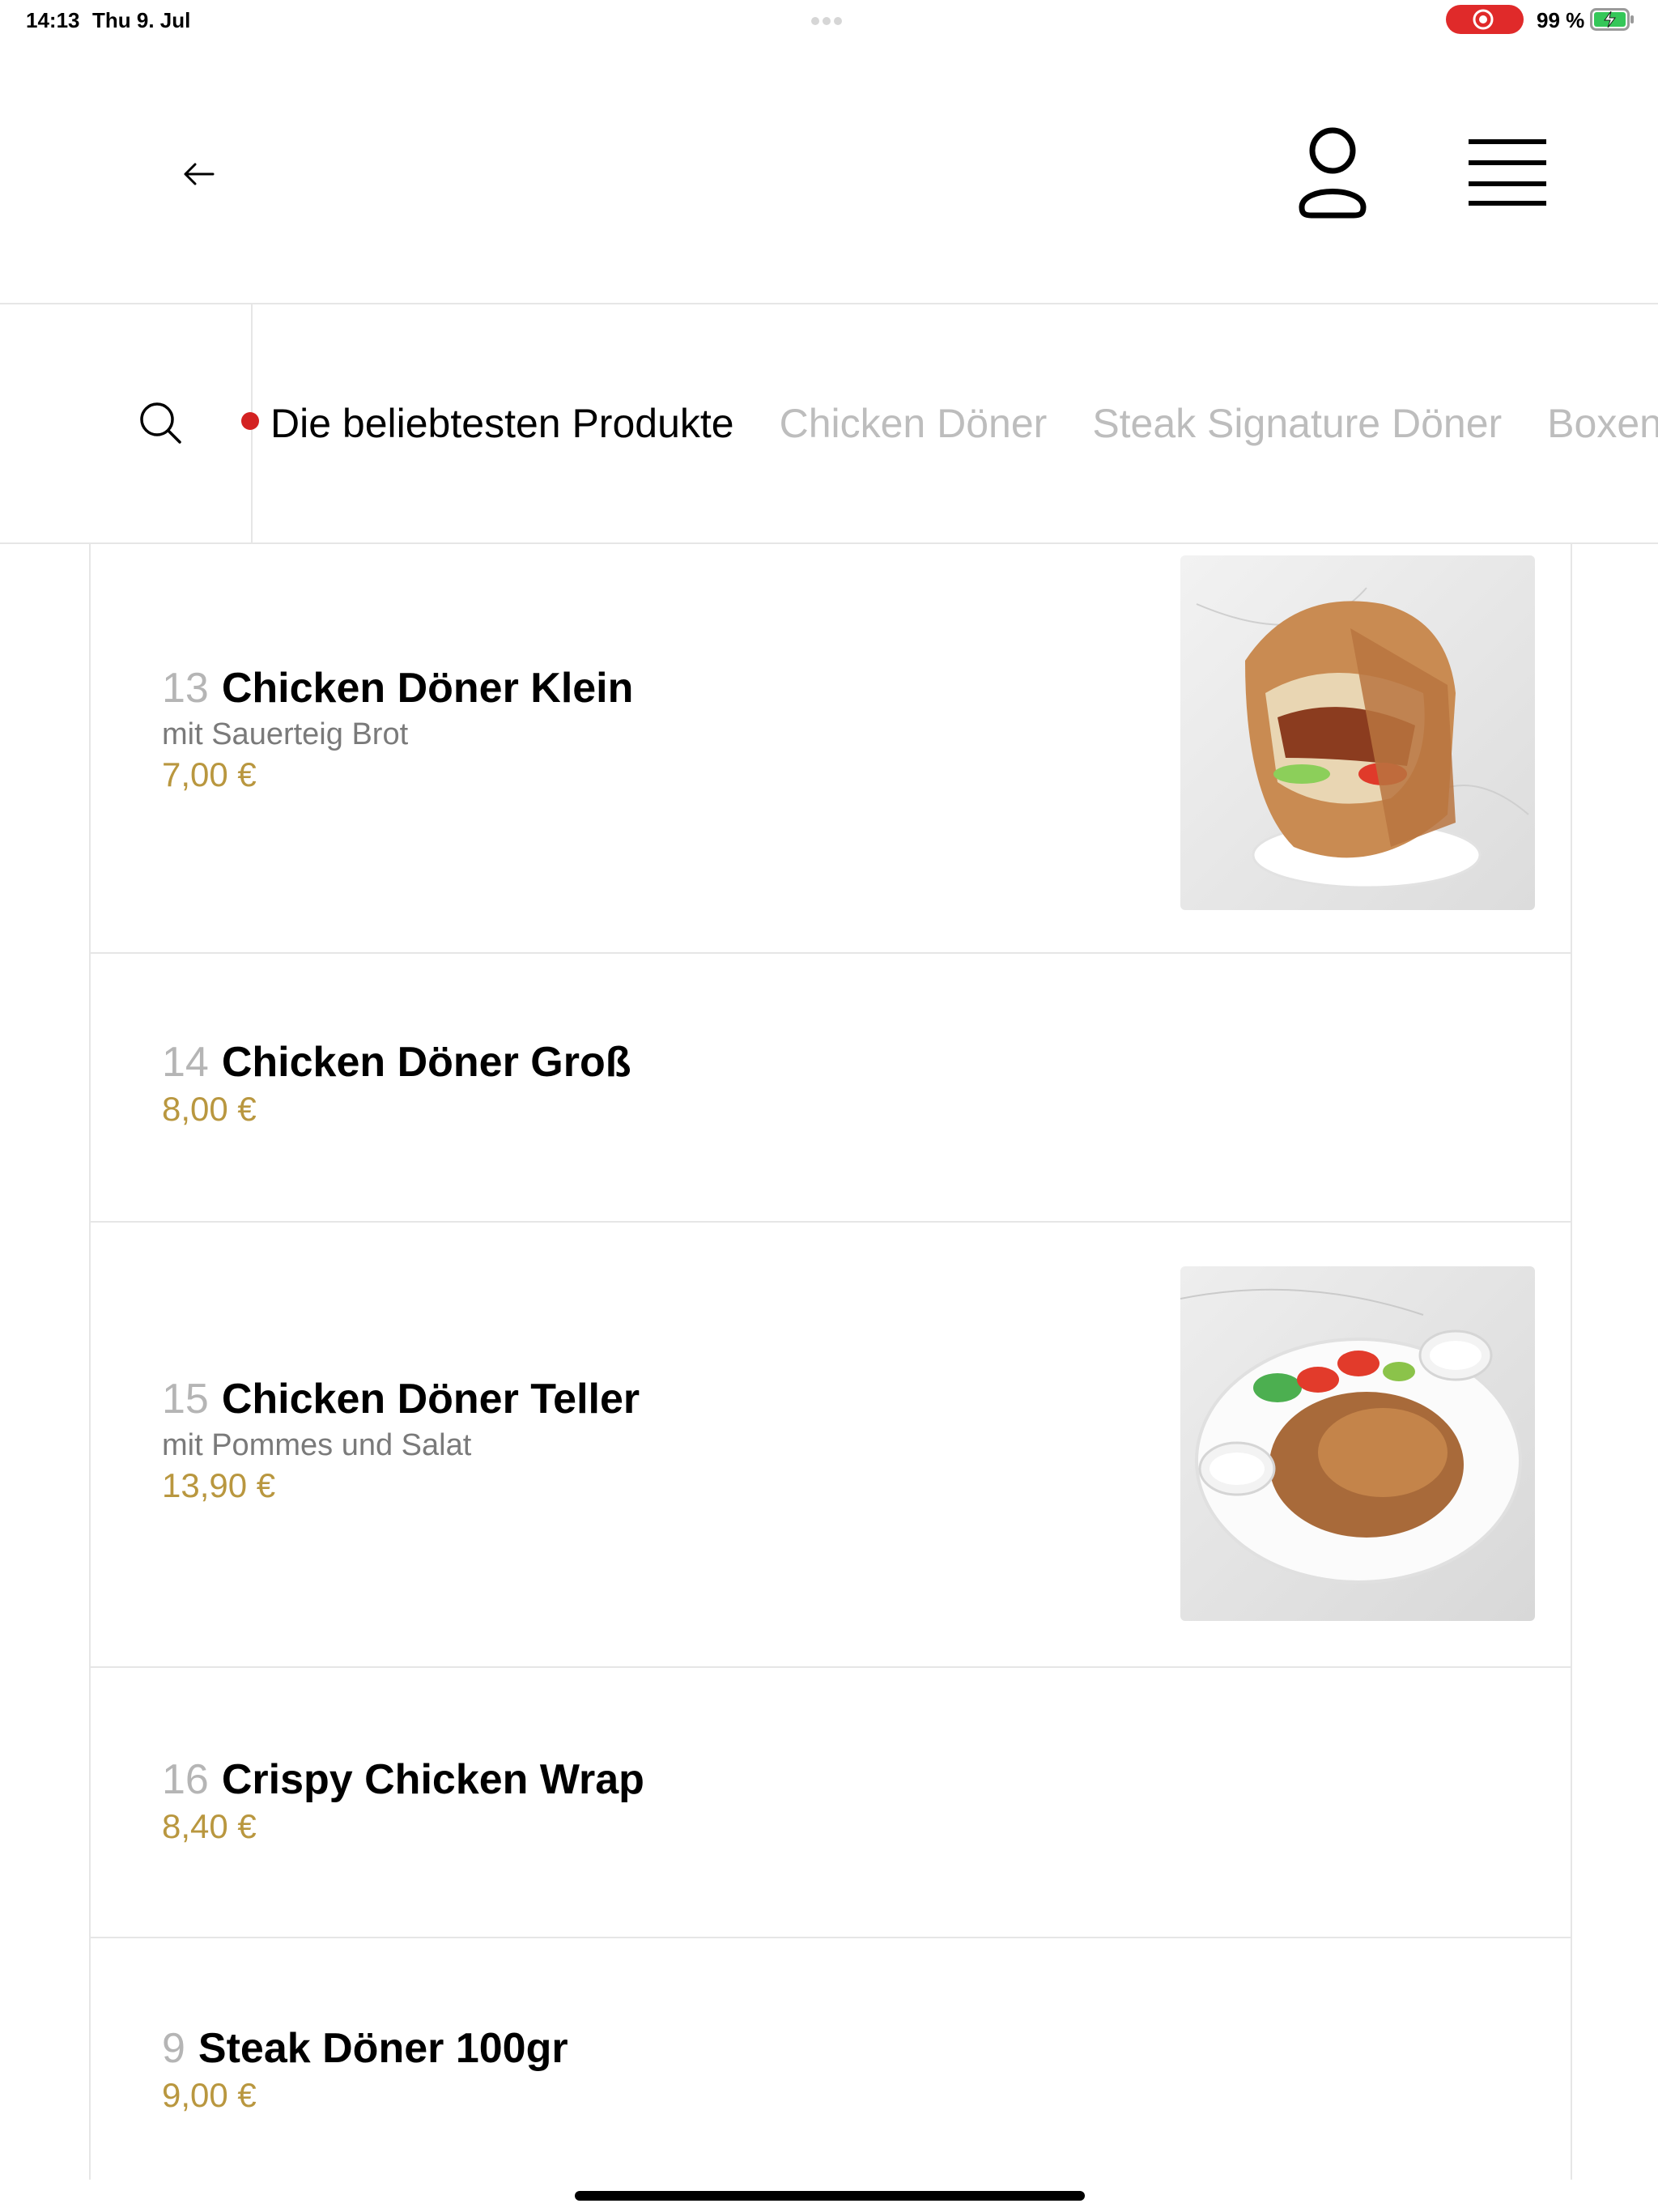 This screenshot has width=1658, height=2212. What do you see at coordinates (185, 1062) in the screenshot?
I see `product-number: 14` at bounding box center [185, 1062].